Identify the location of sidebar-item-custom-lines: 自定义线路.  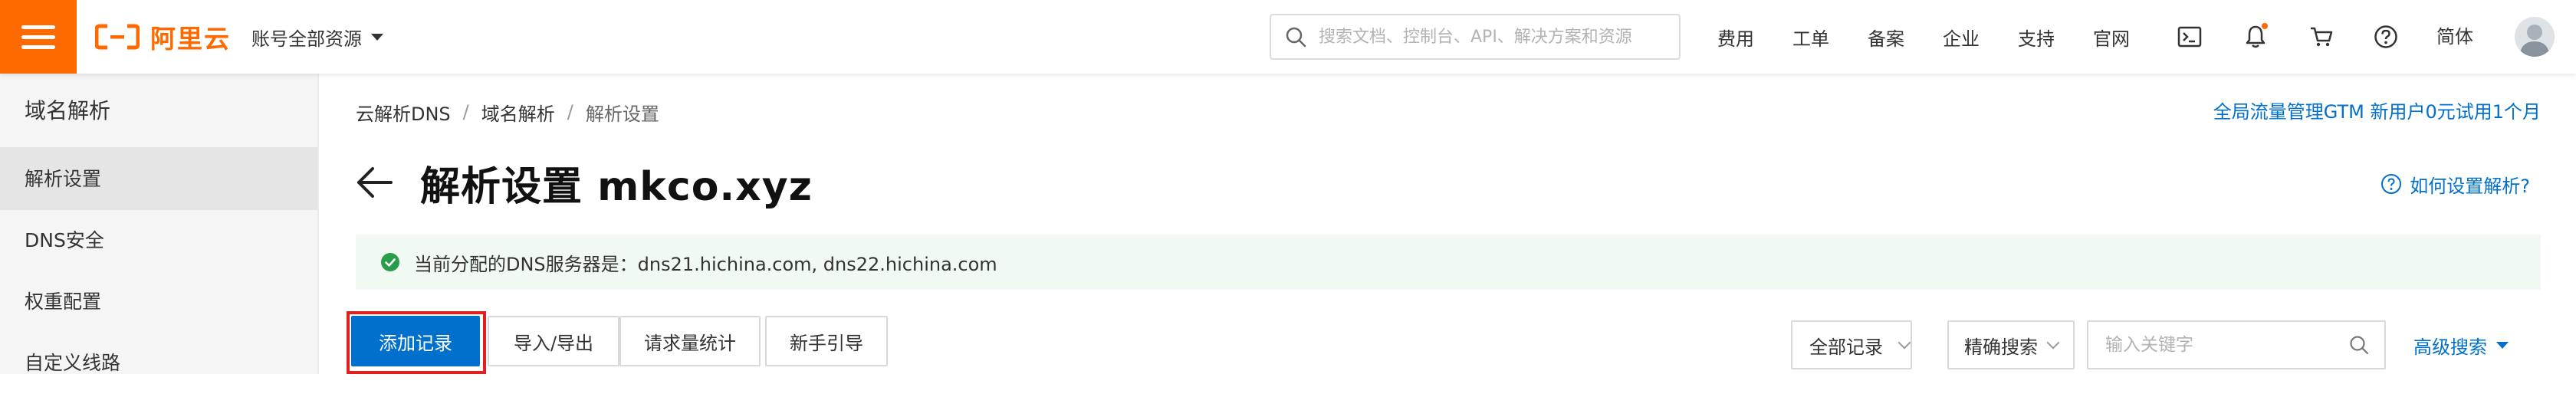
(159, 363).